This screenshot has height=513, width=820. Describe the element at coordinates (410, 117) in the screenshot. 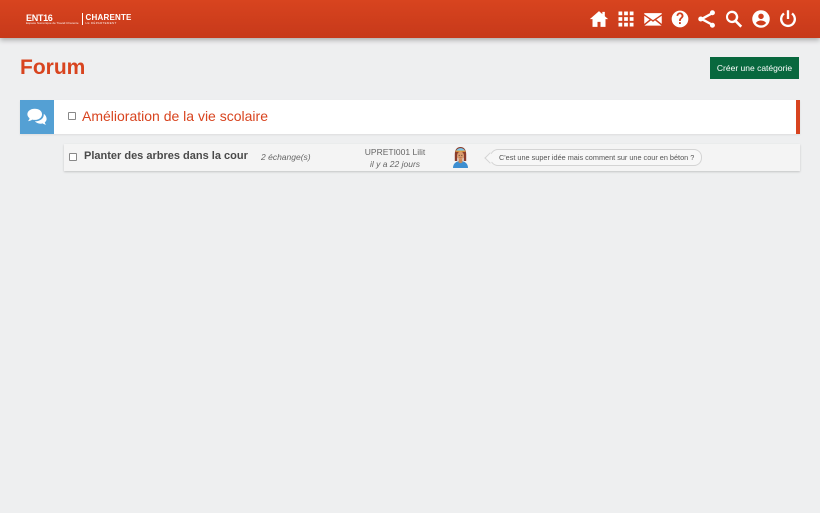

I see `category-row: Amélioration de la vie scolaire` at that location.